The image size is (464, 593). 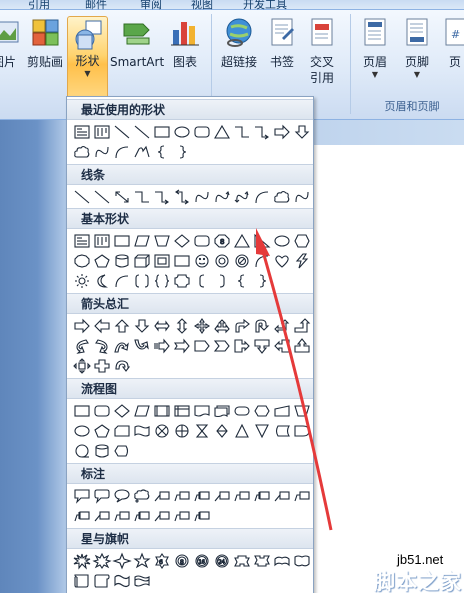 What do you see at coordinates (122, 451) in the screenshot?
I see `display-shape-icon` at bounding box center [122, 451].